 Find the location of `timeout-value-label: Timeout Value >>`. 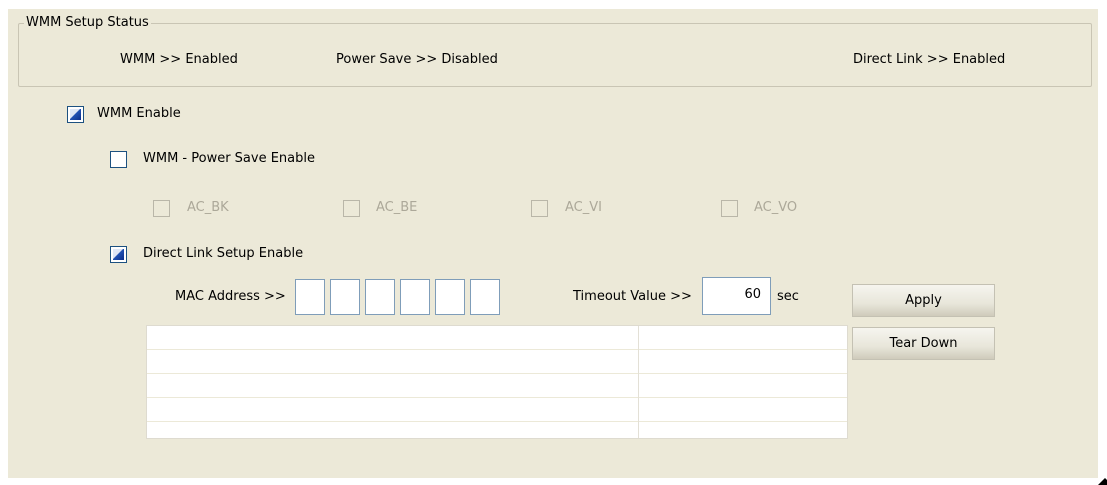

timeout-value-label: Timeout Value >> is located at coordinates (632, 296).